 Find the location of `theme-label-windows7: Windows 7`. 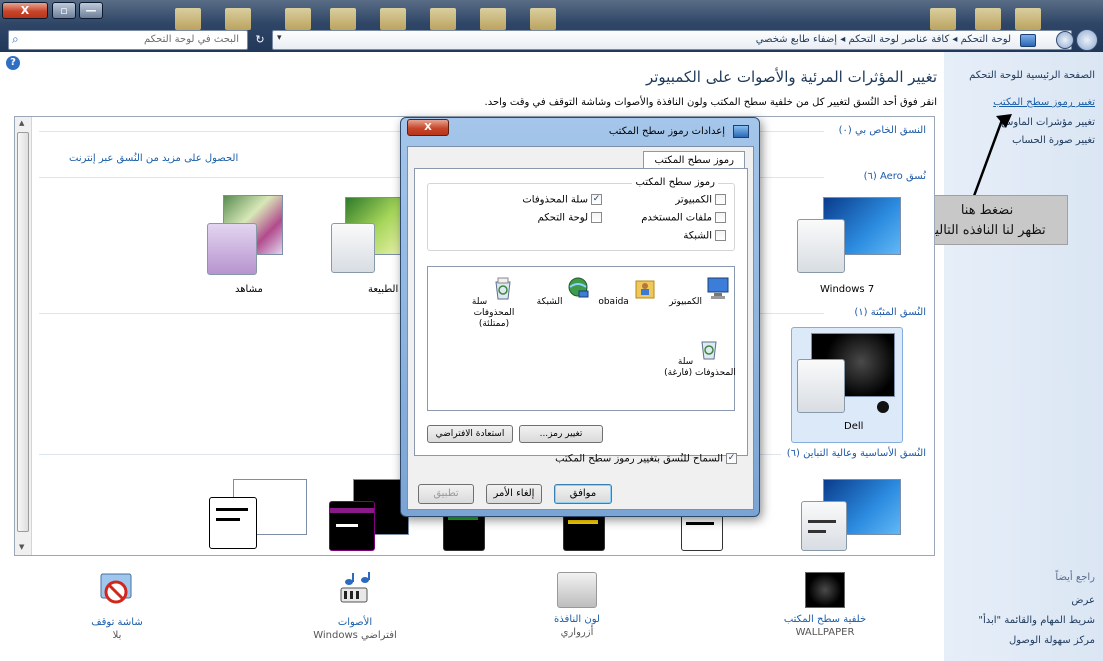

theme-label-windows7: Windows 7 is located at coordinates (847, 289).